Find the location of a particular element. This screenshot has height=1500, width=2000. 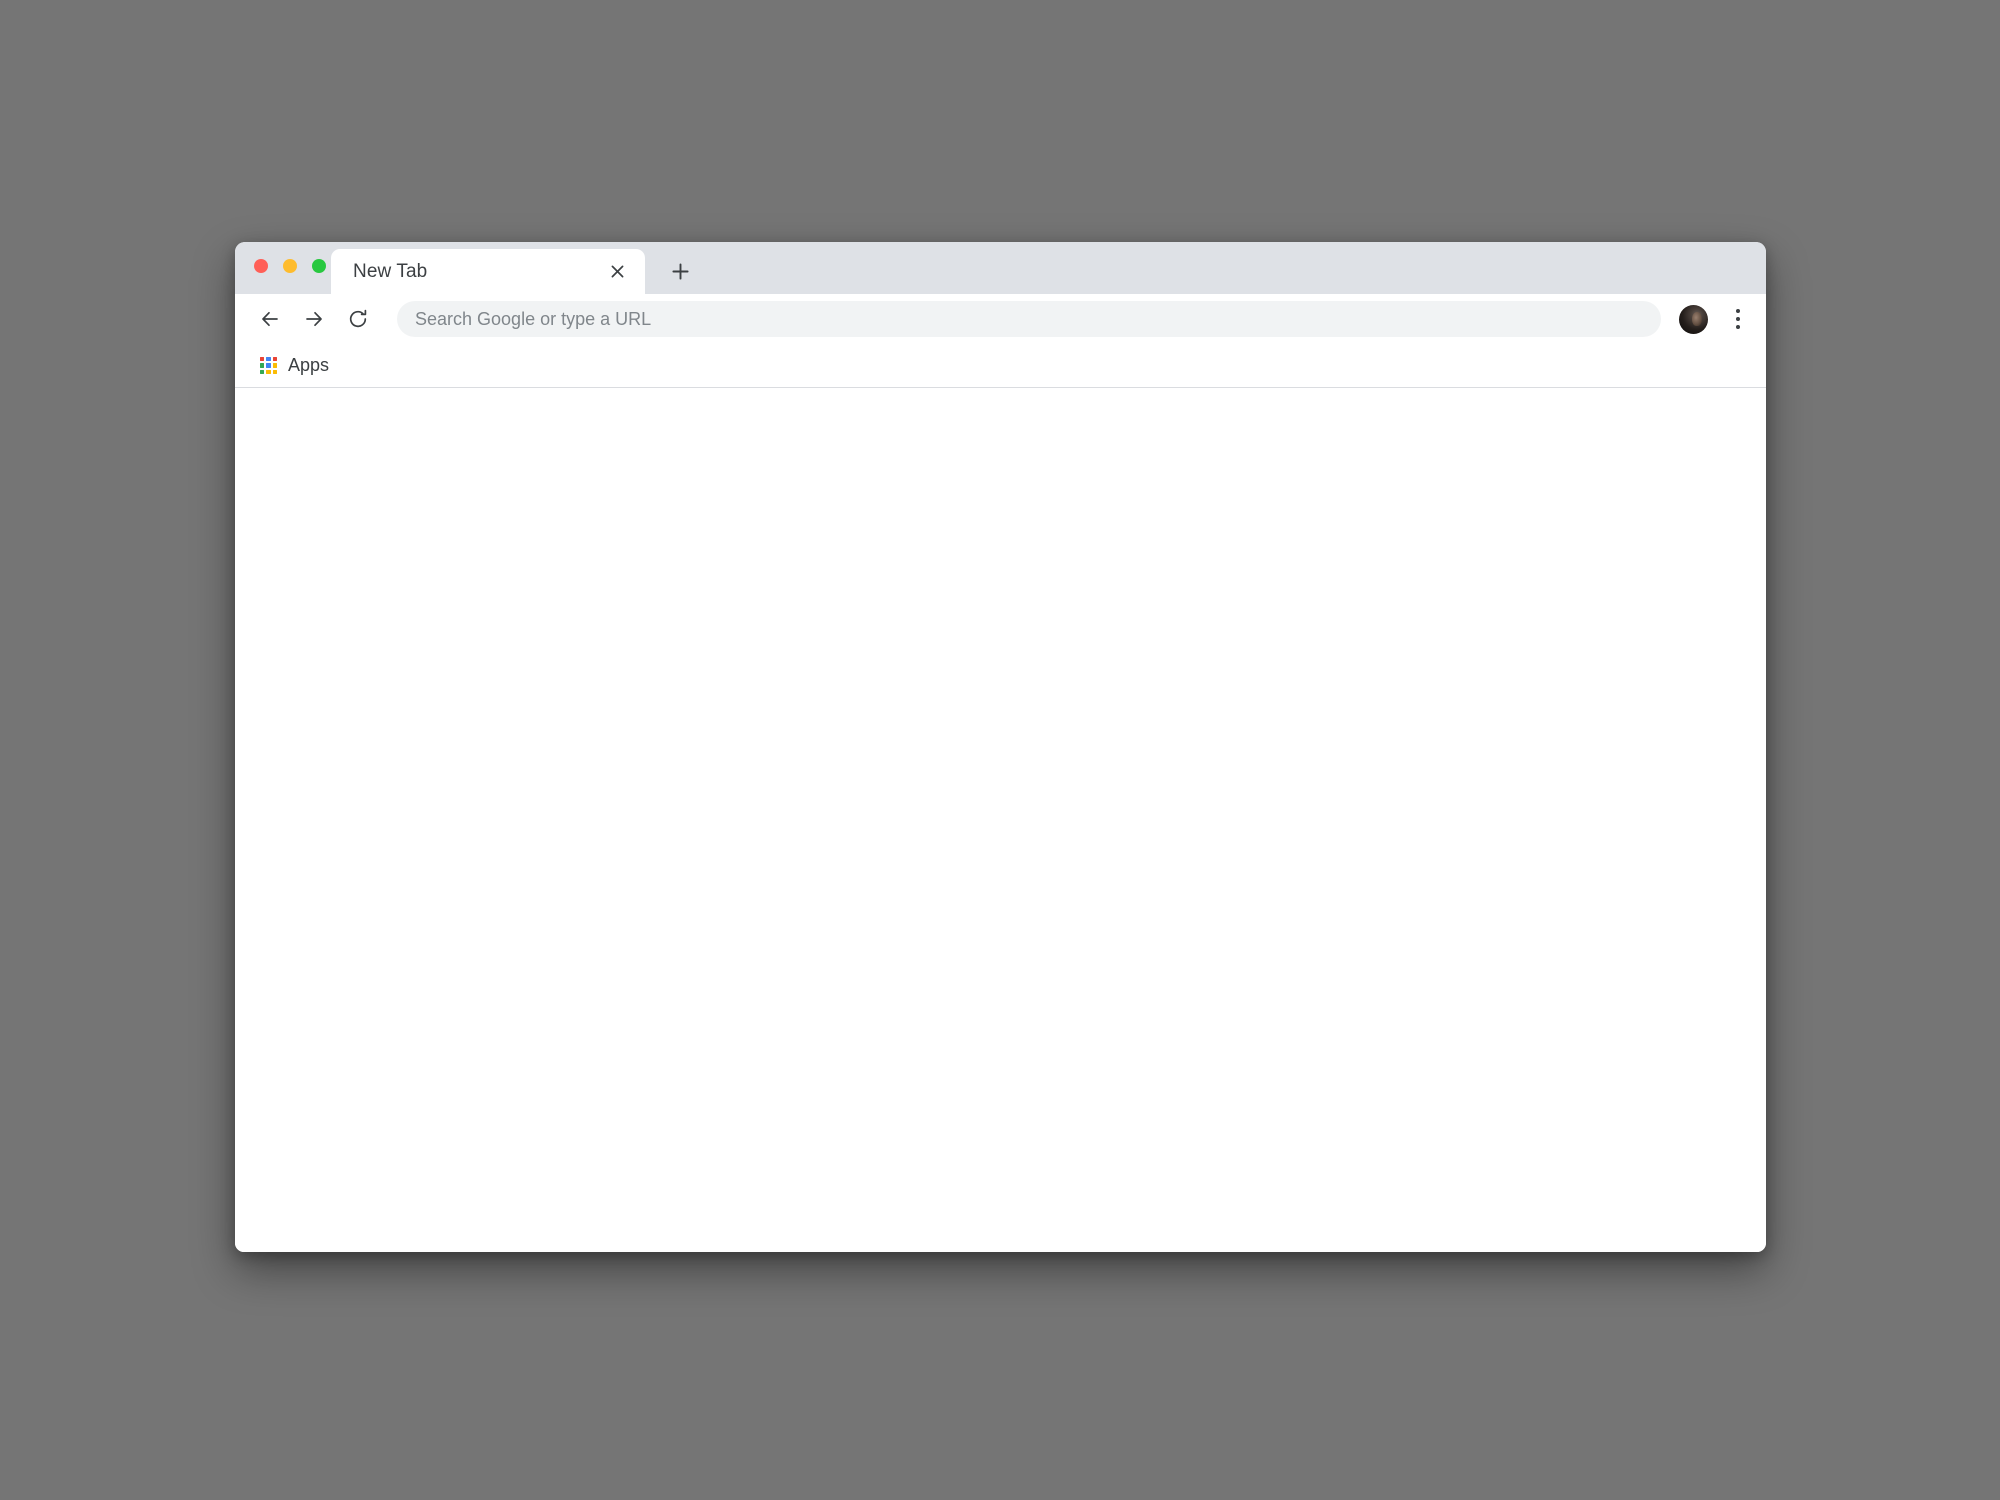

tab-strip: New Tab is located at coordinates (1000, 268).